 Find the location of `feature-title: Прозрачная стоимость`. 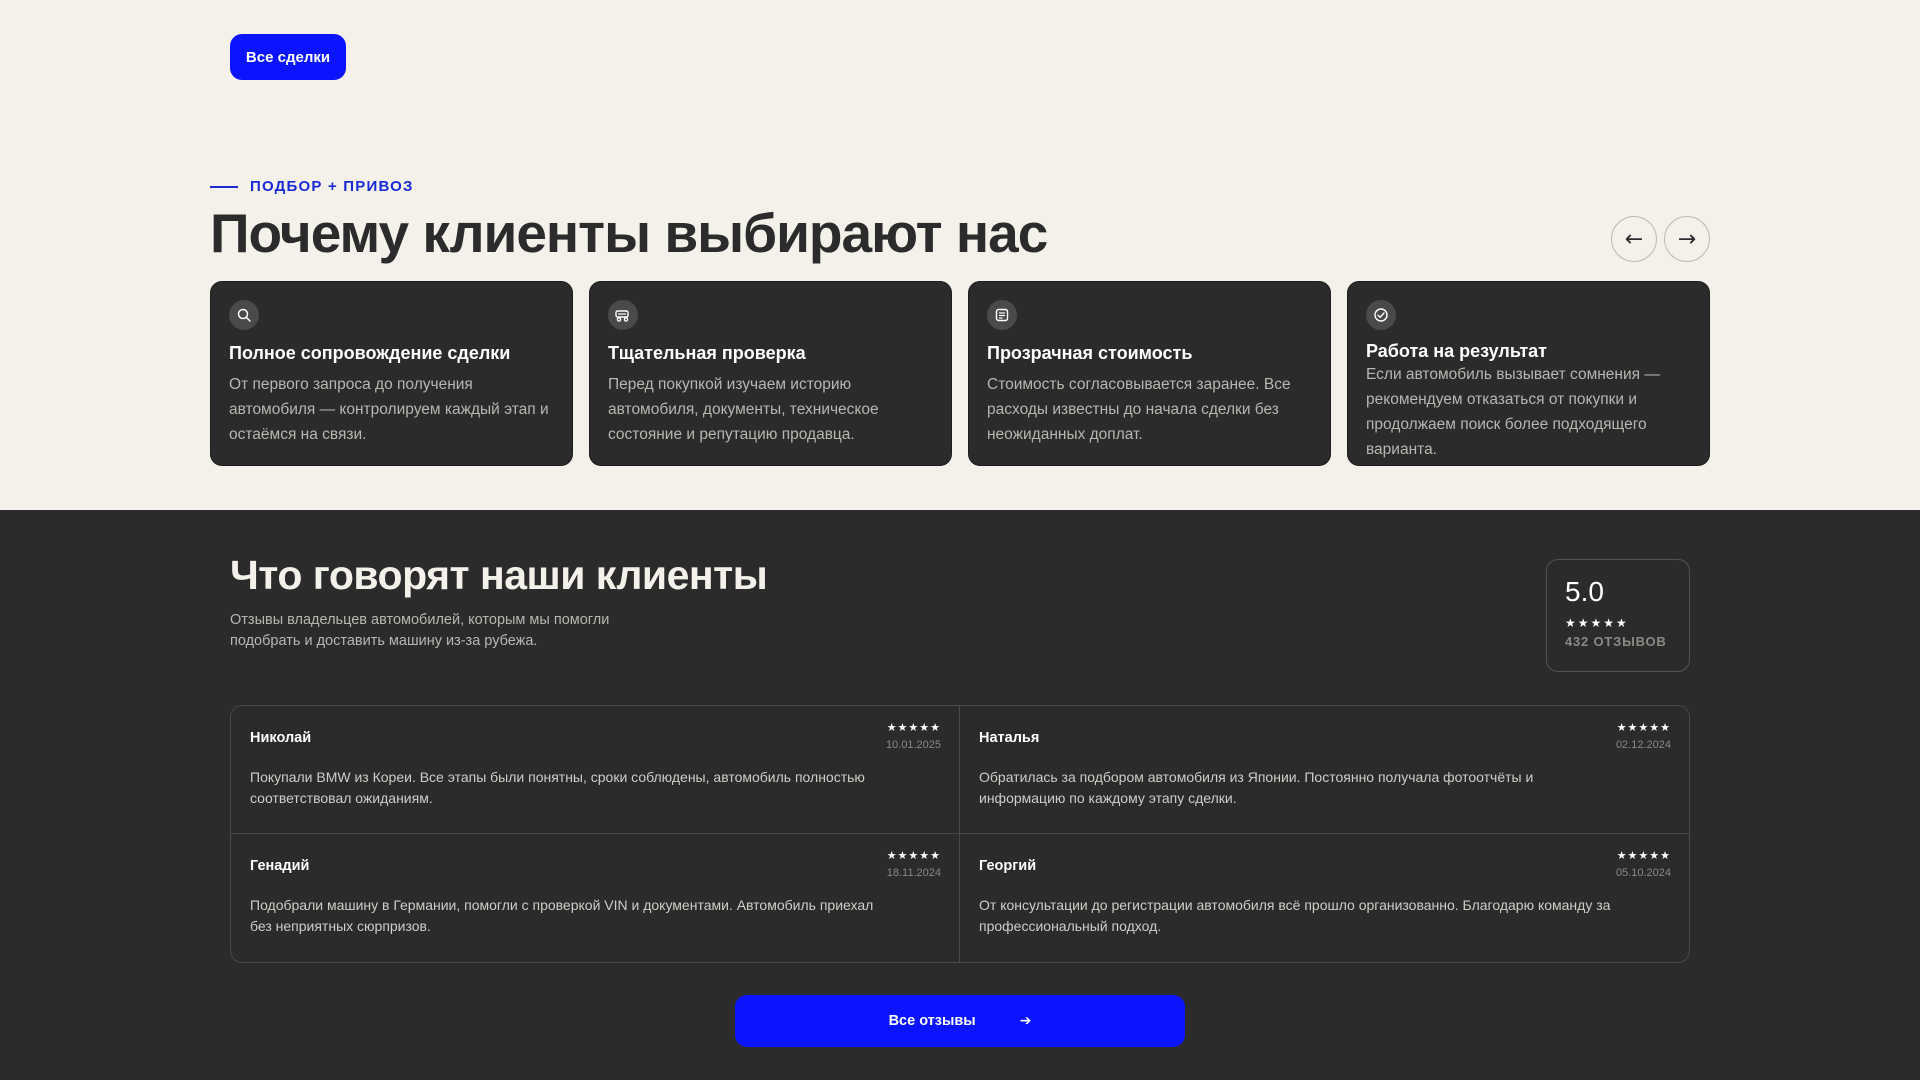

feature-title: Прозрачная стоимость is located at coordinates (1090, 353).